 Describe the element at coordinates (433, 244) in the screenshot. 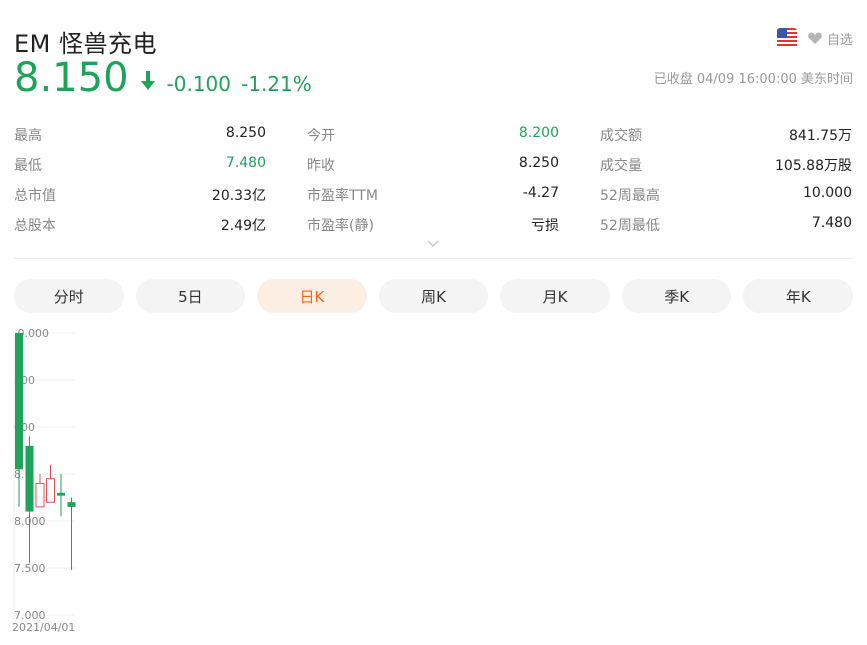

I see `chevron-down-icon` at that location.